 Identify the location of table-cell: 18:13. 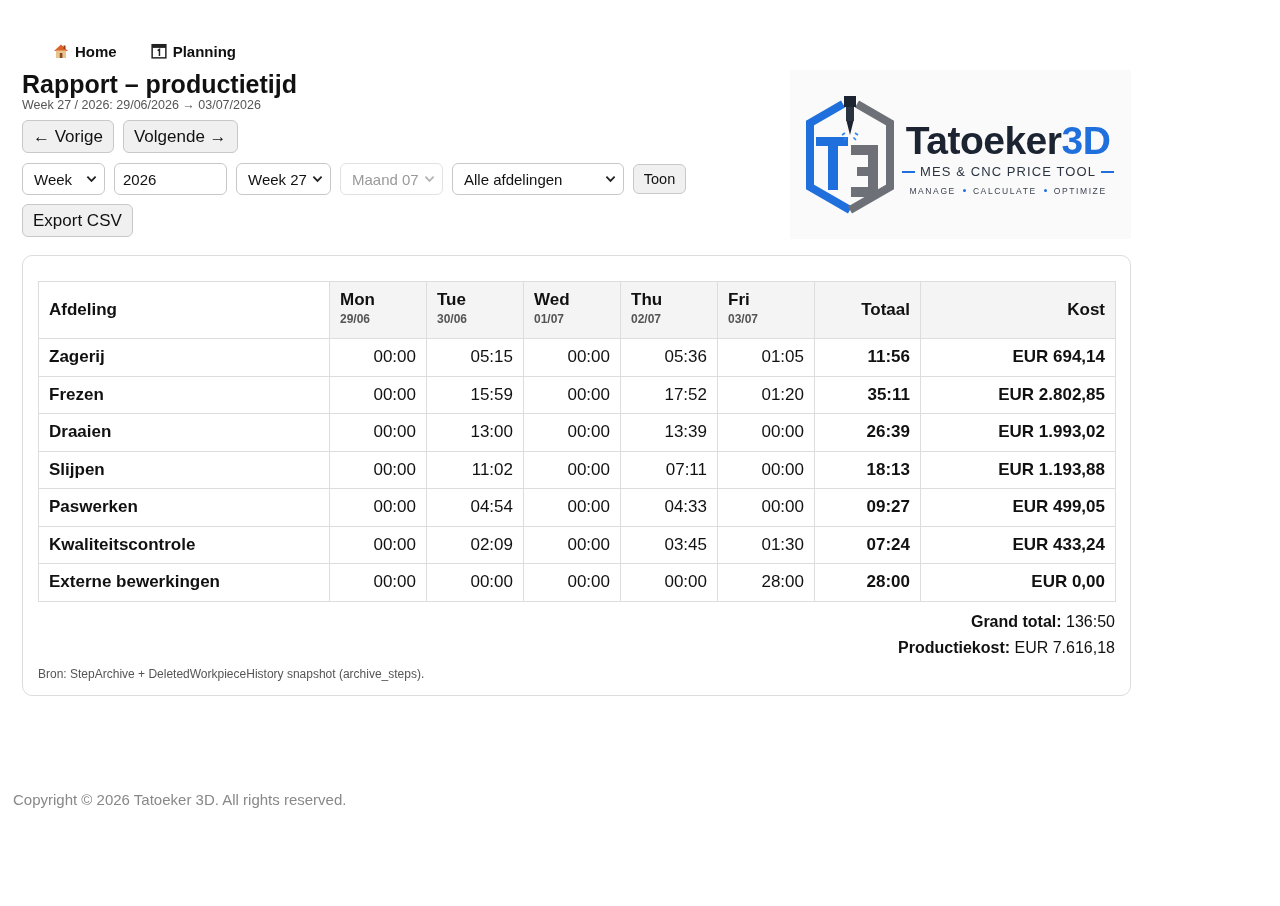
(867, 470).